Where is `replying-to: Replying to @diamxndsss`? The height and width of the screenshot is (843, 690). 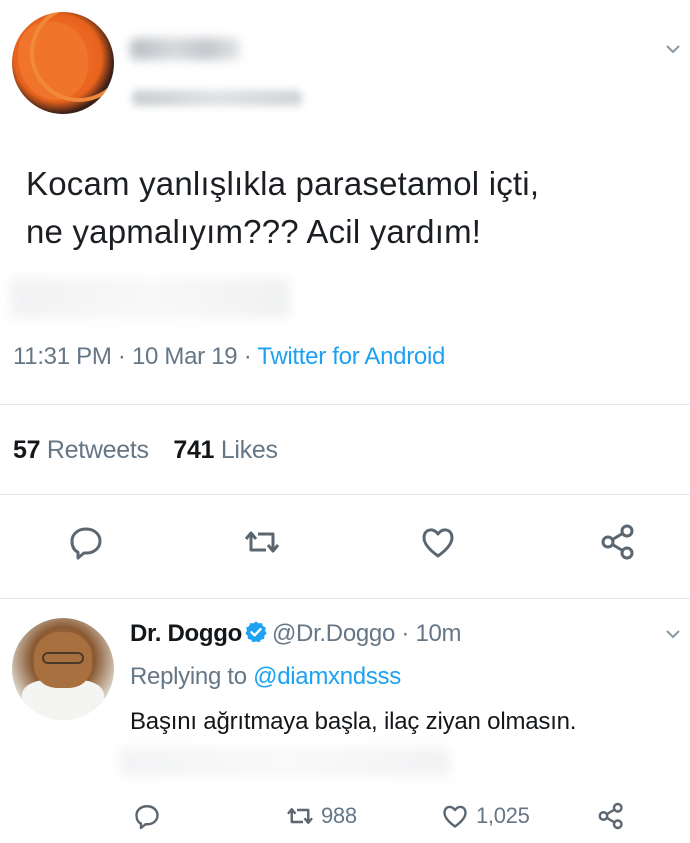 replying-to: Replying to @diamxndsss is located at coordinates (265, 677).